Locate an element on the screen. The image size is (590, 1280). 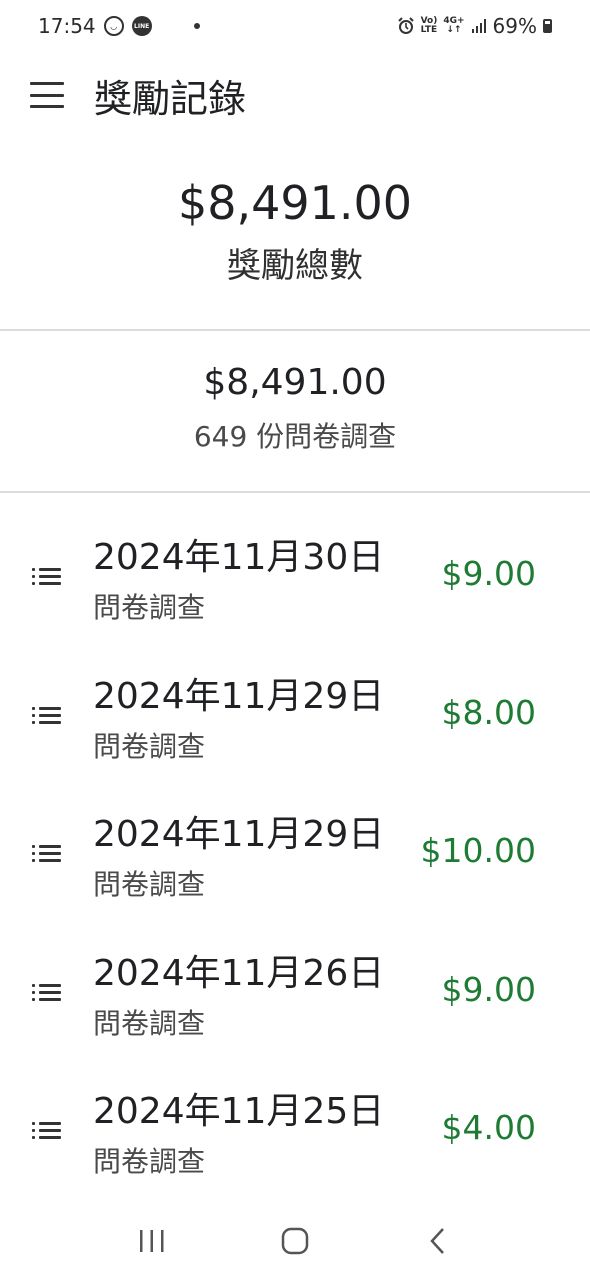
status-left: 17:54 ◡ LINE is located at coordinates (119, 26).